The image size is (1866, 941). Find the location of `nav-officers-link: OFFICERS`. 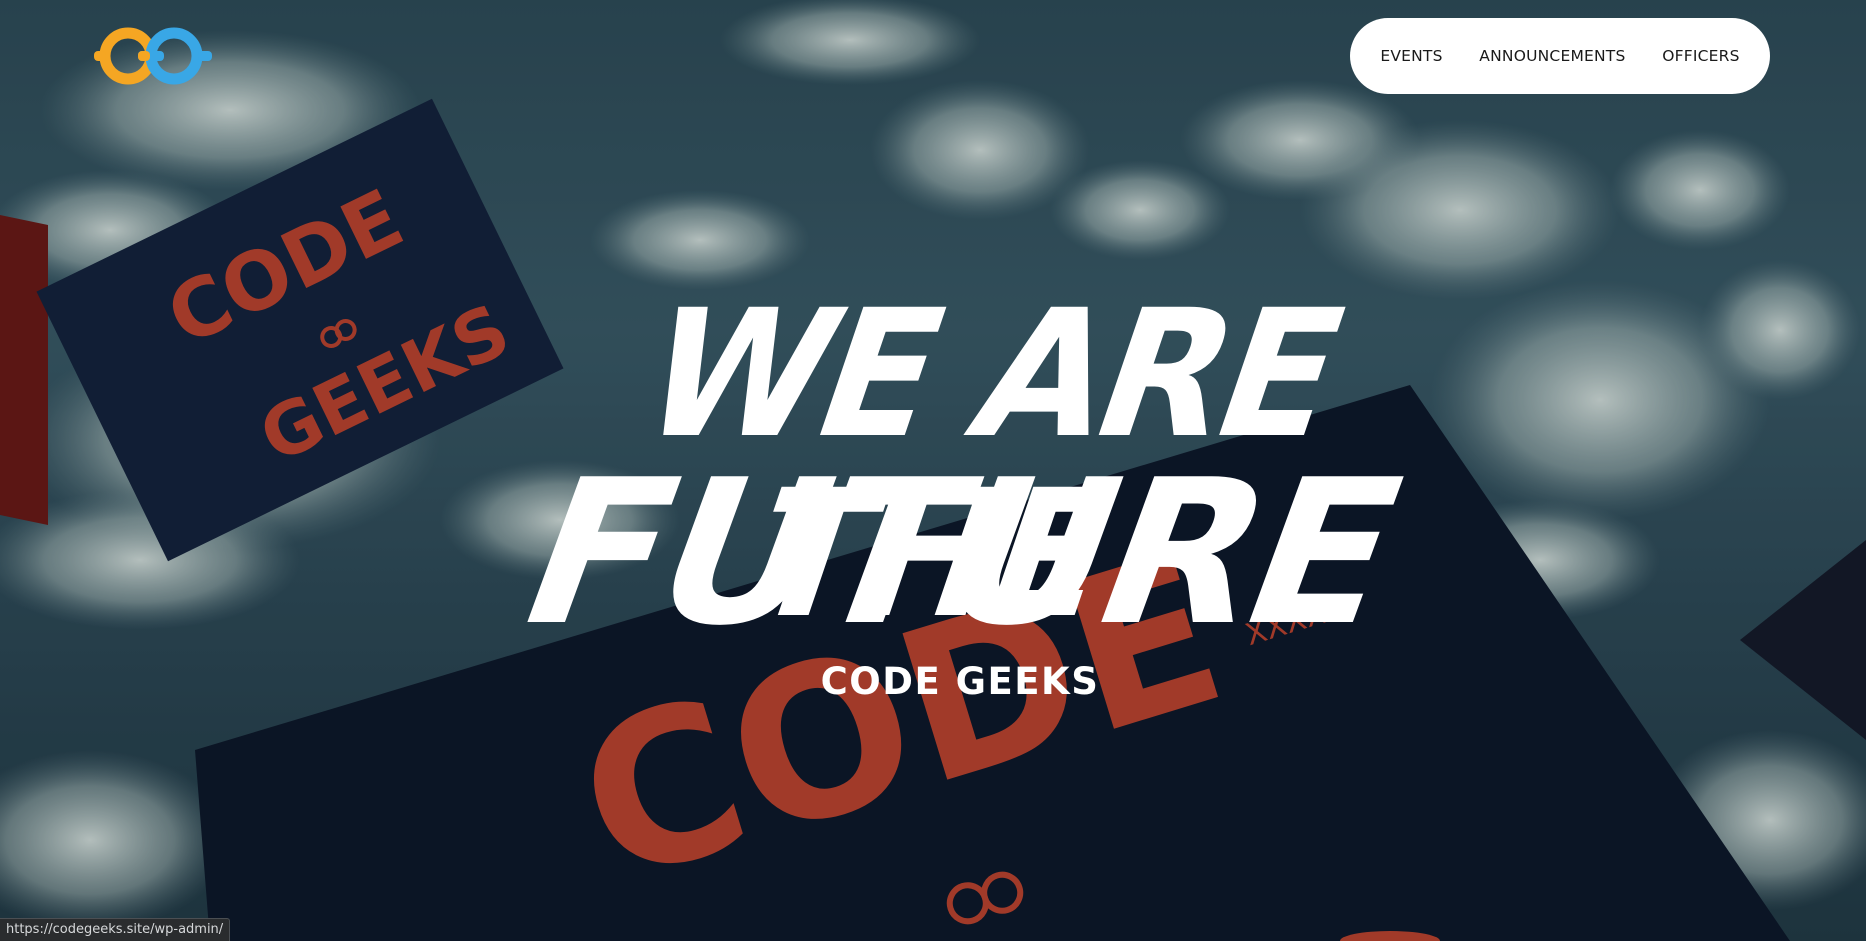

nav-officers-link: OFFICERS is located at coordinates (1700, 56).